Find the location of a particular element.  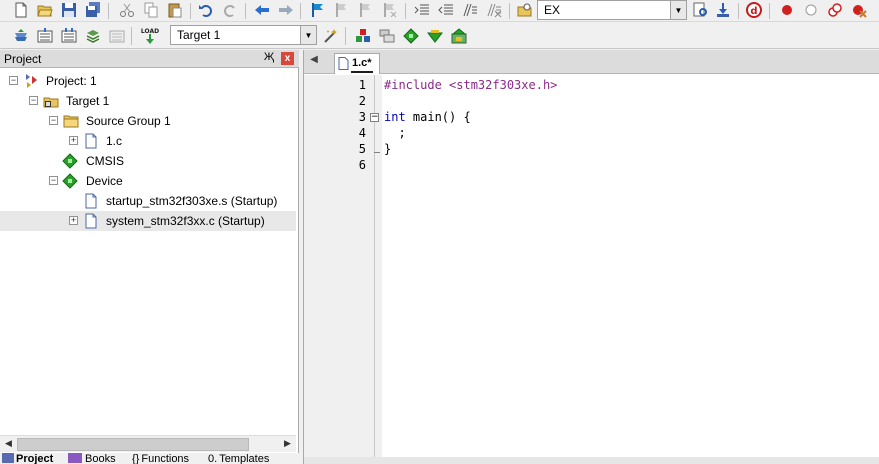

code-line: } is located at coordinates (387, 149).